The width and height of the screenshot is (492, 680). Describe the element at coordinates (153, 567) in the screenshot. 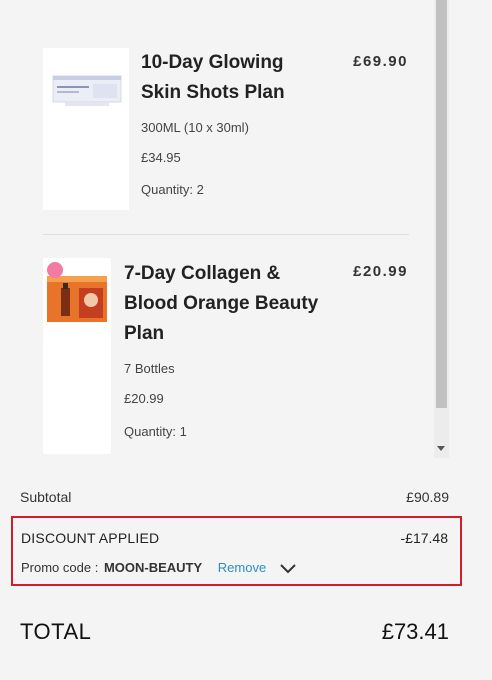

I see `promo-code: MOON-BEAUTY` at that location.